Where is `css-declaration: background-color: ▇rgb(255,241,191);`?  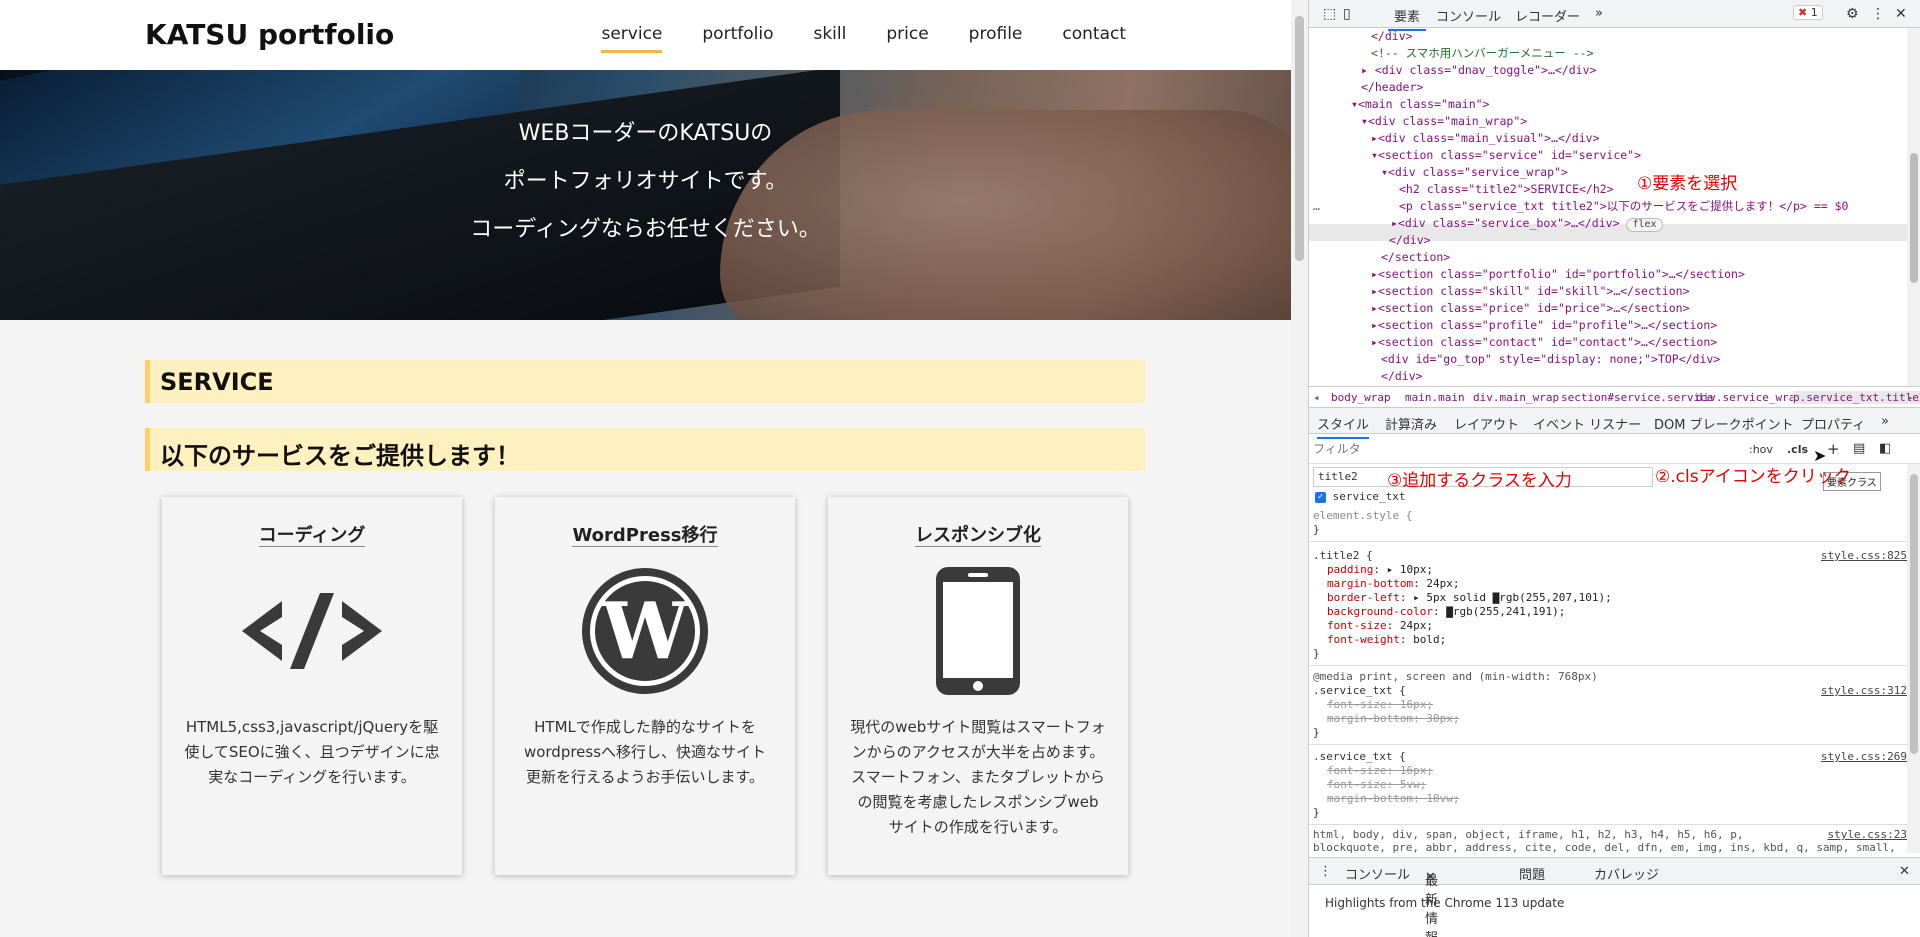 css-declaration: background-color: ▇rgb(255,241,191); is located at coordinates (1446, 612).